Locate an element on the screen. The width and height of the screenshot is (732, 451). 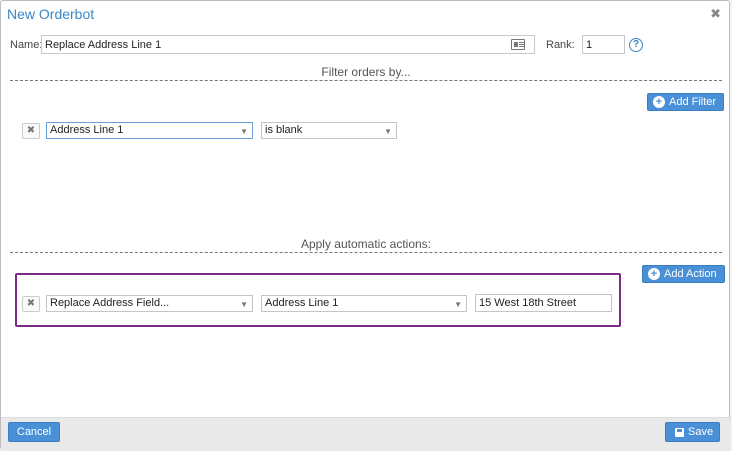
add-action-button: + Add Action is located at coordinates (683, 274).